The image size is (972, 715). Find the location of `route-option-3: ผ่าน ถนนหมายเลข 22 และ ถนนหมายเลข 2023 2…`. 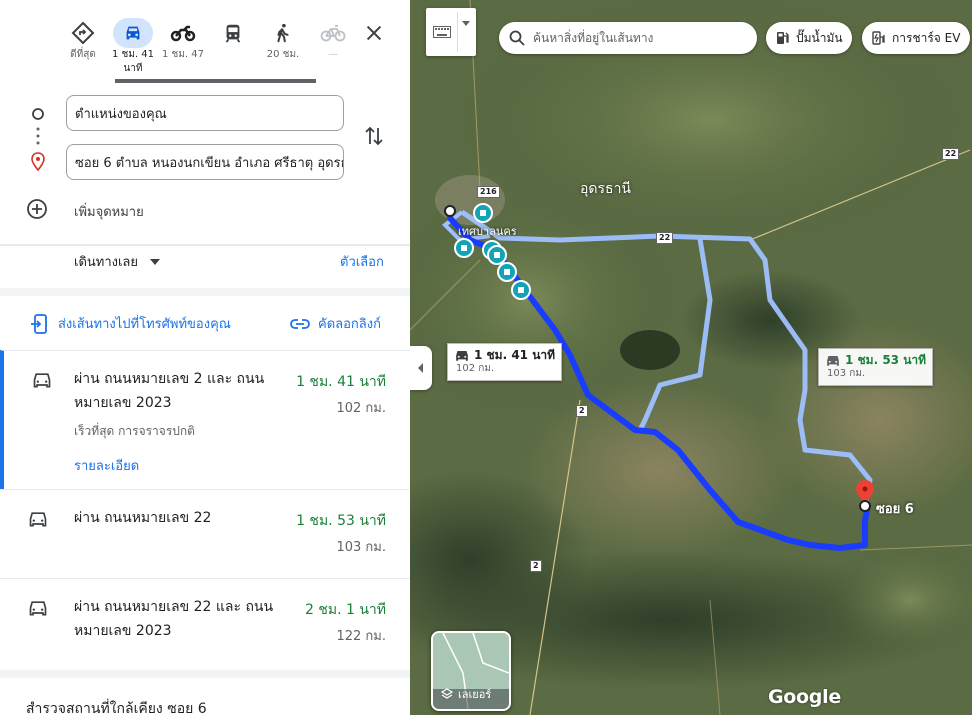

route-option-3: ผ่าน ถนนหมายเลข 22 และ ถนนหมายเลข 2023 2… is located at coordinates (205, 624).